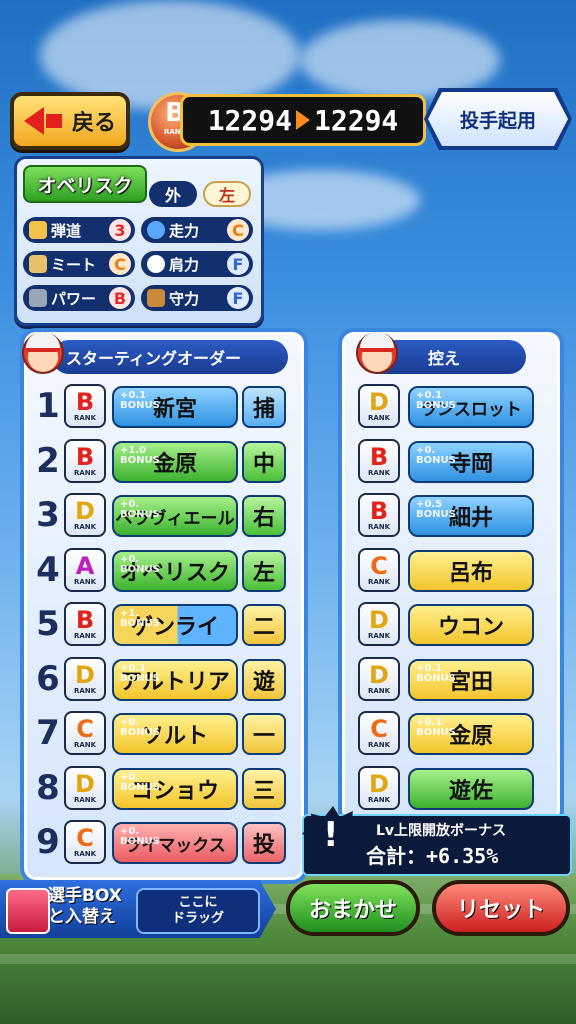 The height and width of the screenshot is (1024, 576). I want to click on drag-here-zone: ここに ドラッグ, so click(198, 911).